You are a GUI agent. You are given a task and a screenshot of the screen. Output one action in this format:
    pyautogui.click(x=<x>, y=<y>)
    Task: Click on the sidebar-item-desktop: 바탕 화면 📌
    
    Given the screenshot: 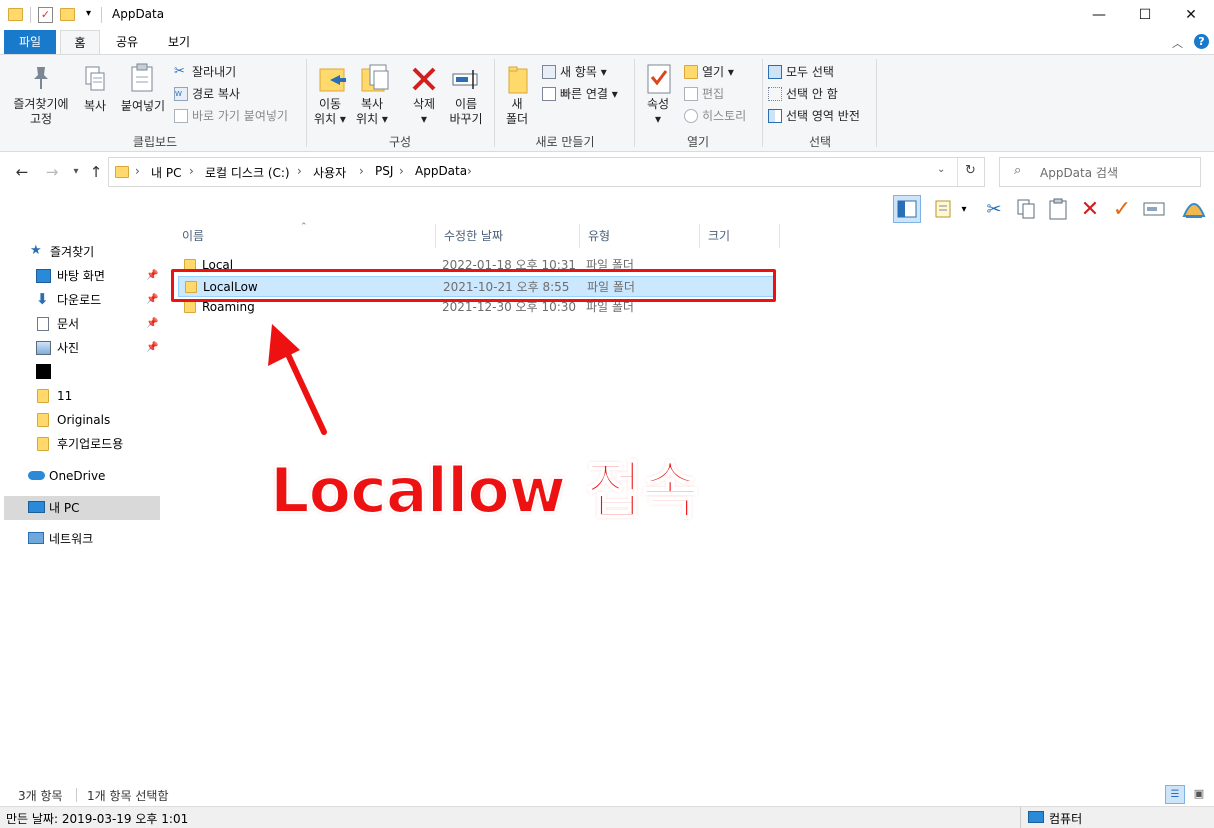 What is the action you would take?
    pyautogui.click(x=82, y=276)
    